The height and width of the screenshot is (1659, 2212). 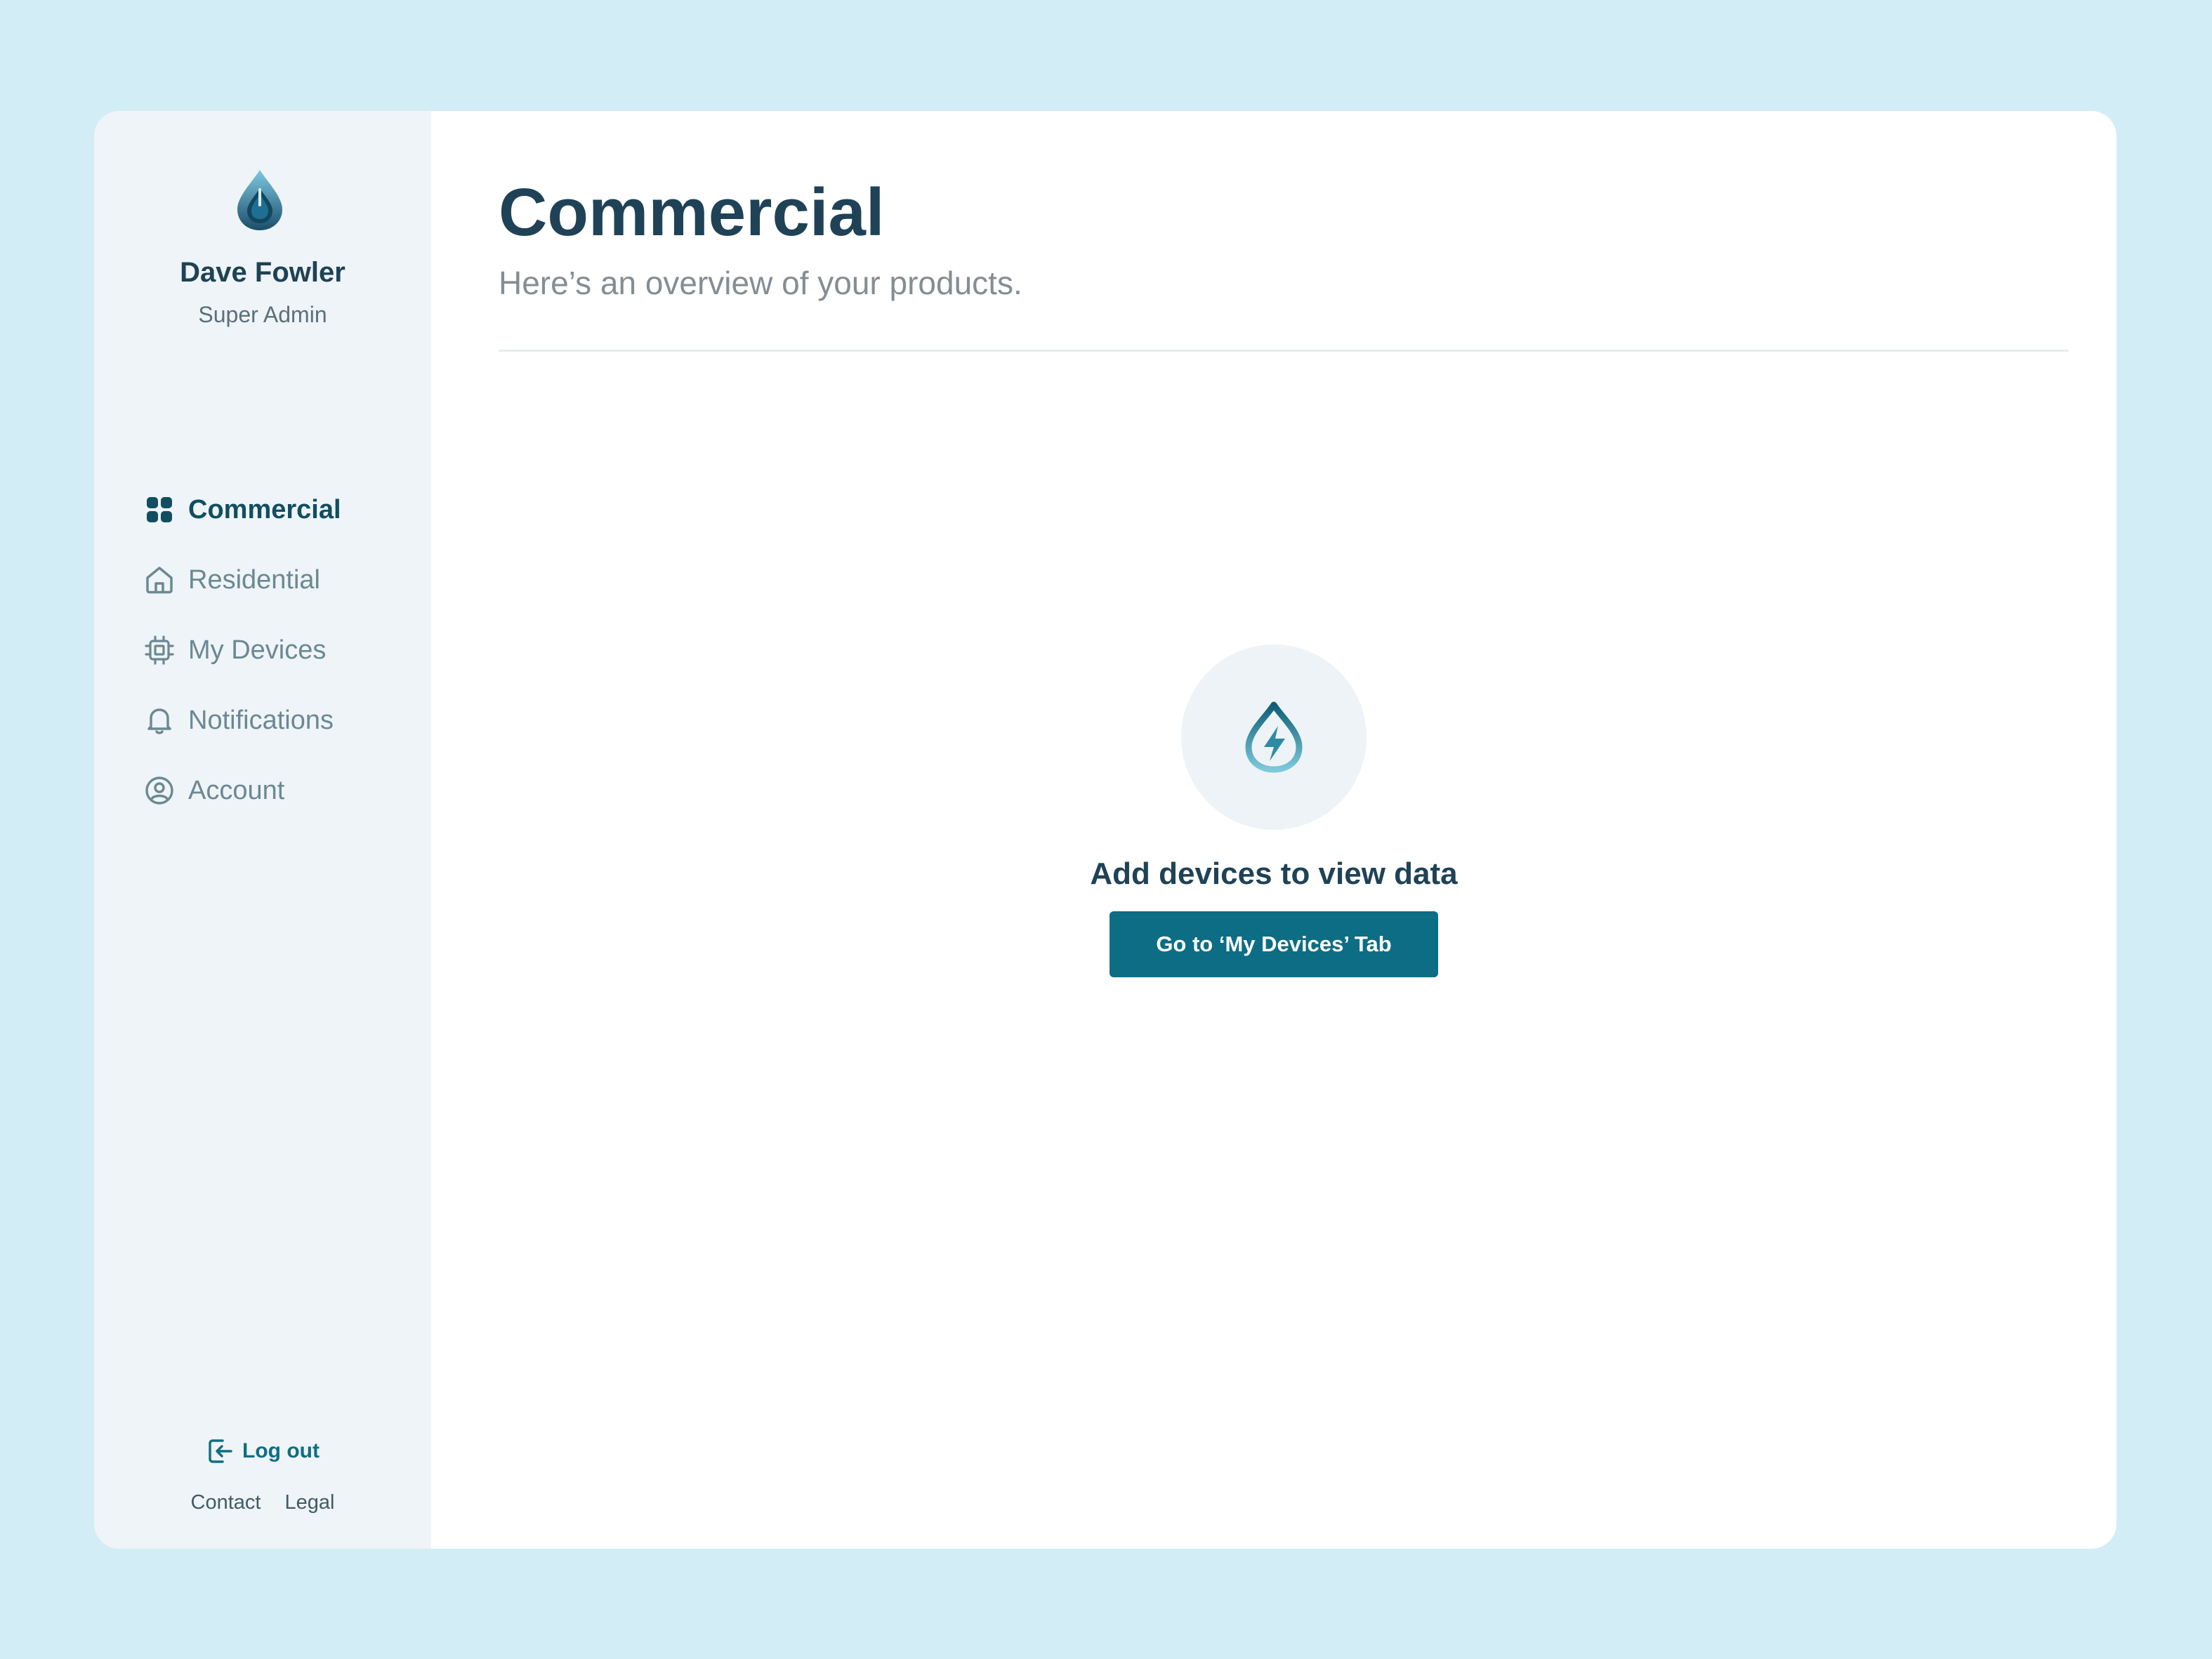 I want to click on sidebar-item-label: Account, so click(x=236, y=790).